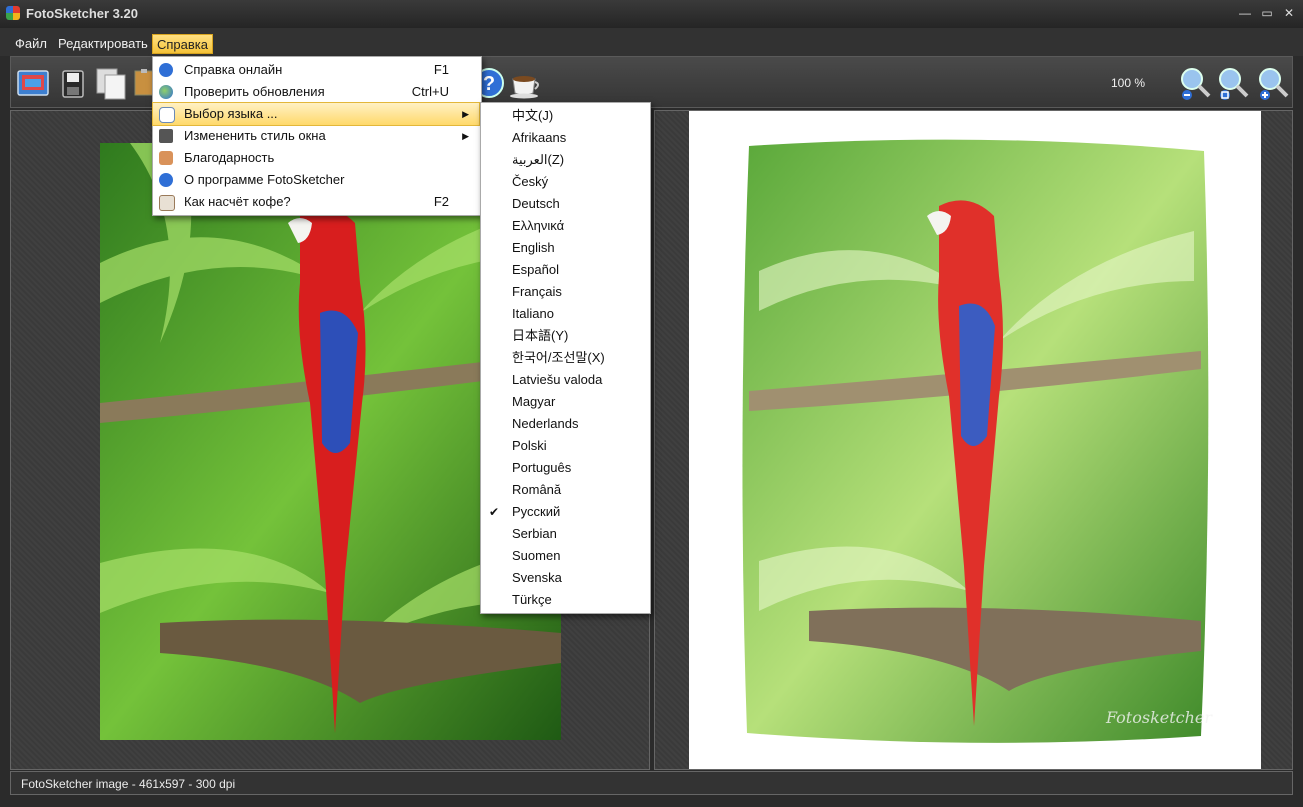  What do you see at coordinates (564, 138) in the screenshot?
I see `language-item: Afrikaans` at bounding box center [564, 138].